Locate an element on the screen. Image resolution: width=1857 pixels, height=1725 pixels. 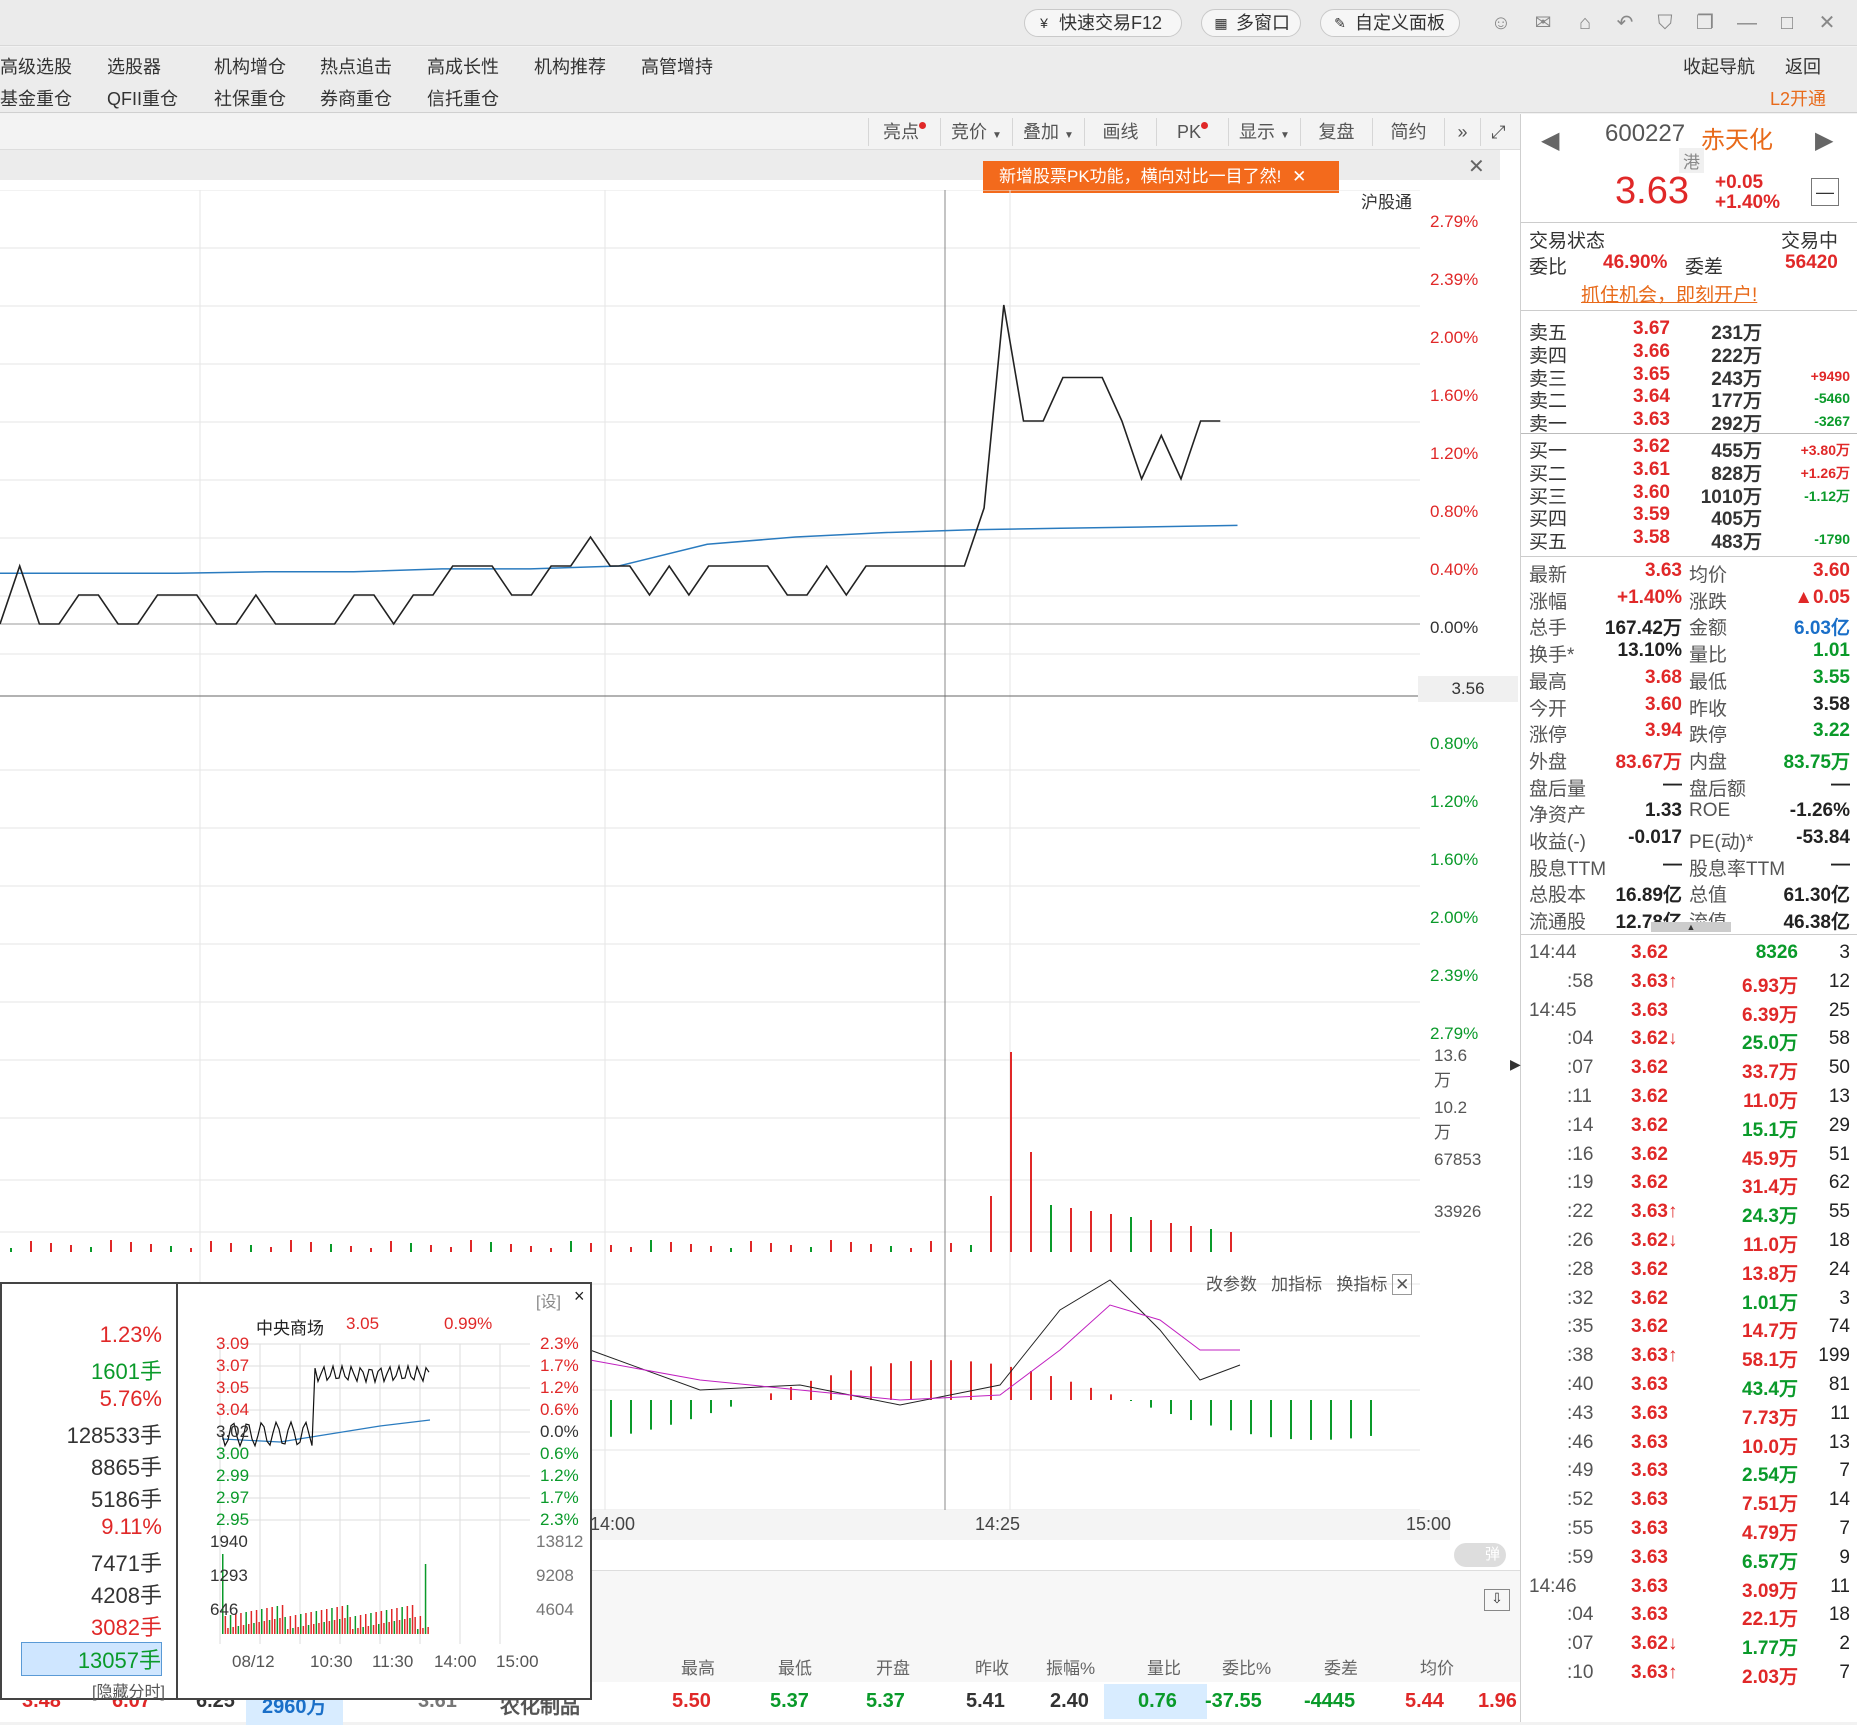
highlight-button: 亮点 is located at coordinates (904, 132).